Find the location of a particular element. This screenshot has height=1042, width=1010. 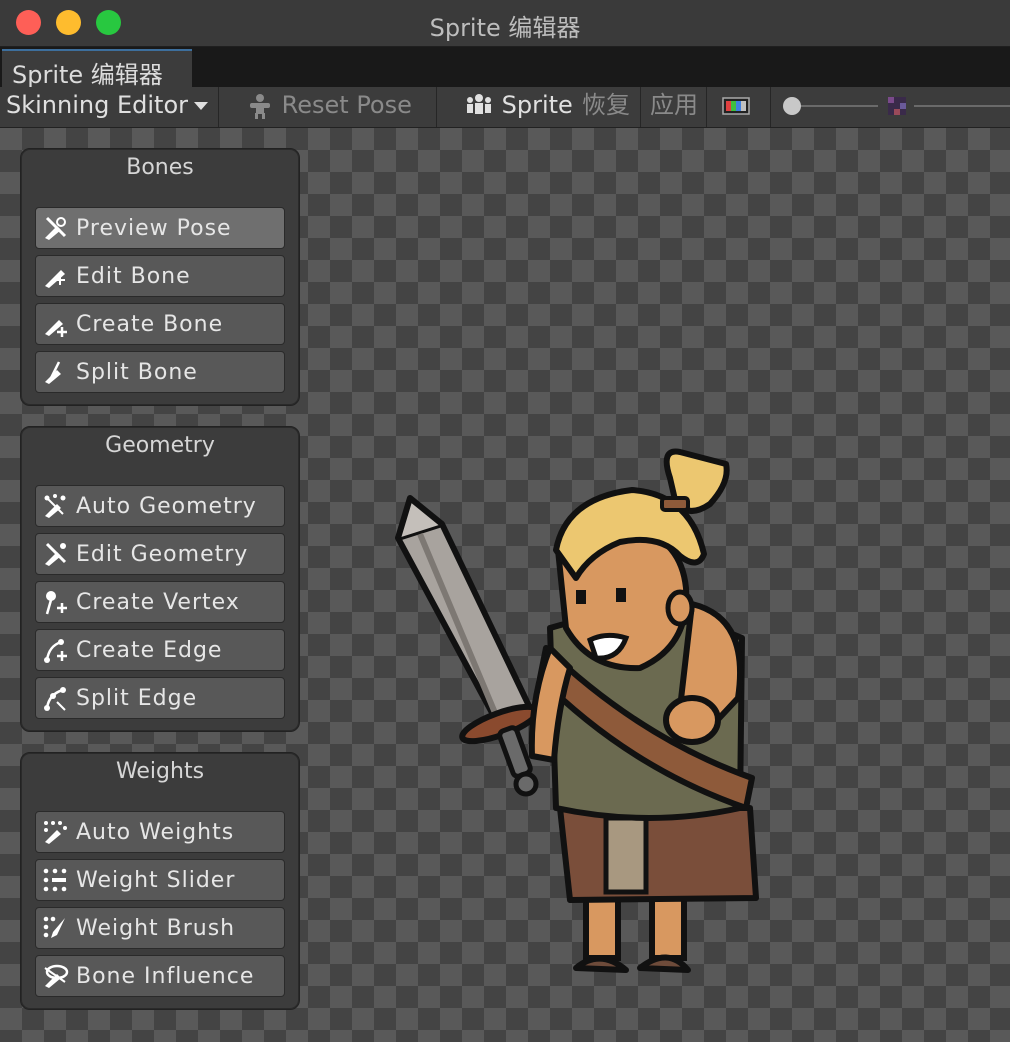

bone-influence-icon is located at coordinates (55, 976).